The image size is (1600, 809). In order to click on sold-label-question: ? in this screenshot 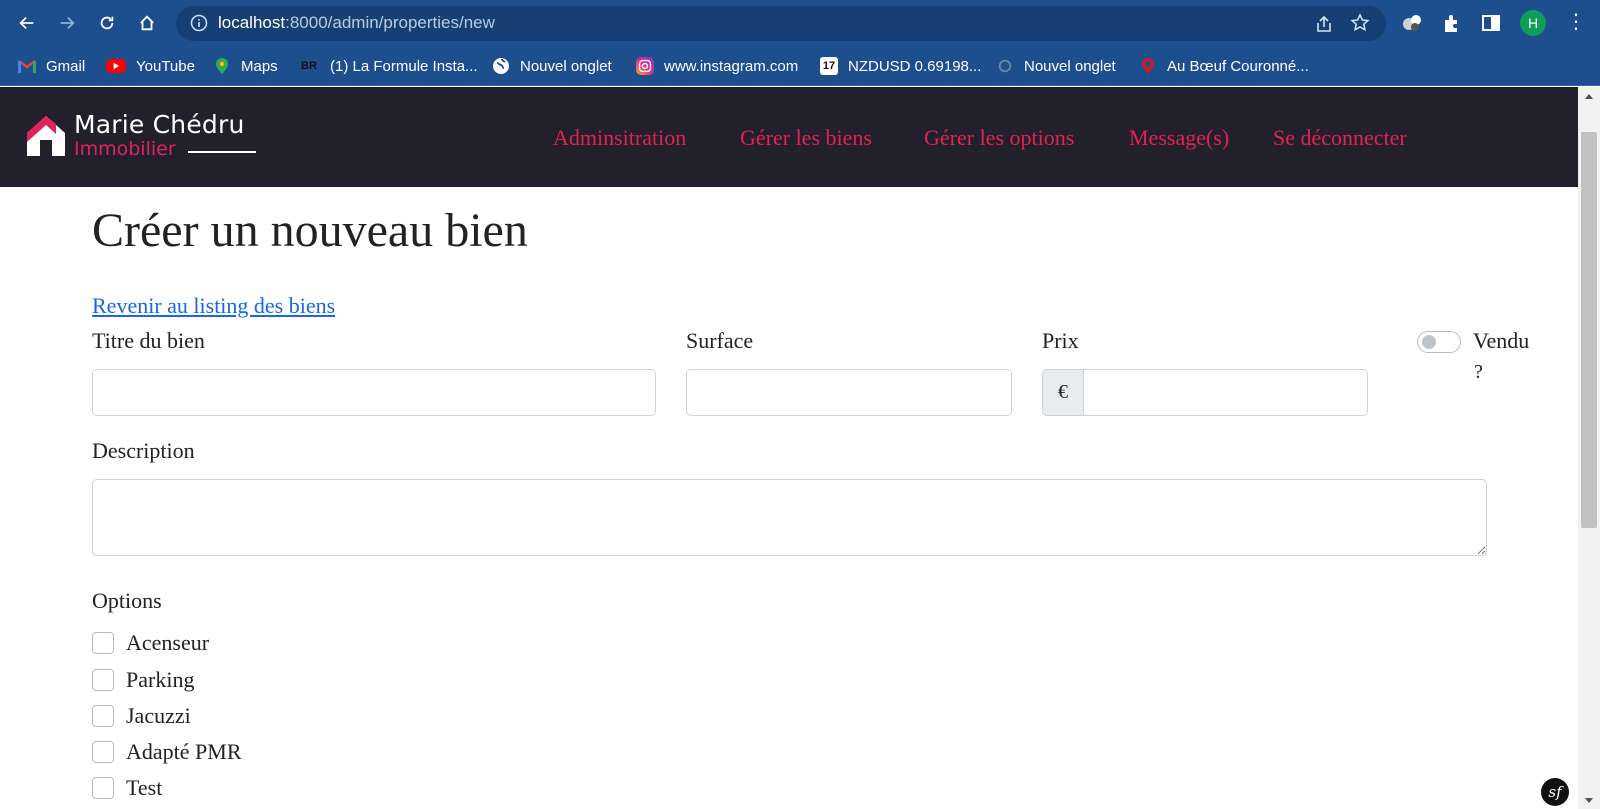, I will do `click(1478, 372)`.